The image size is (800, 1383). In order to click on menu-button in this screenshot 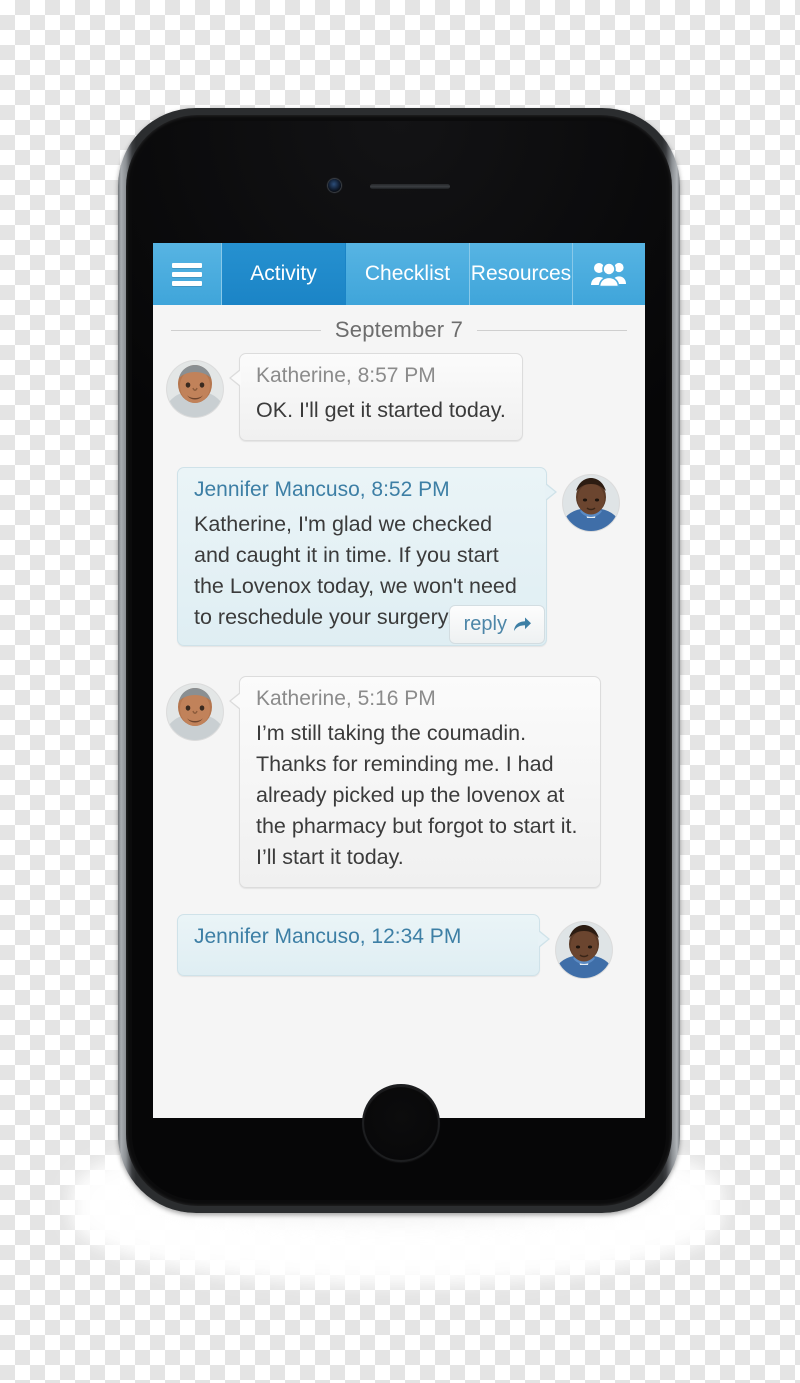, I will do `click(187, 274)`.